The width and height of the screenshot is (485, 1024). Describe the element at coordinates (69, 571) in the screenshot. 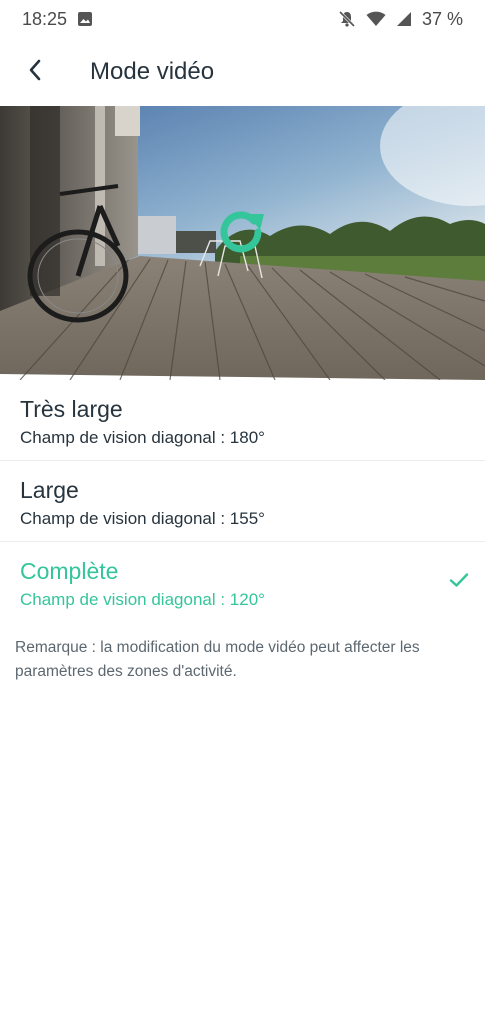

I see `option-name: Complète` at that location.